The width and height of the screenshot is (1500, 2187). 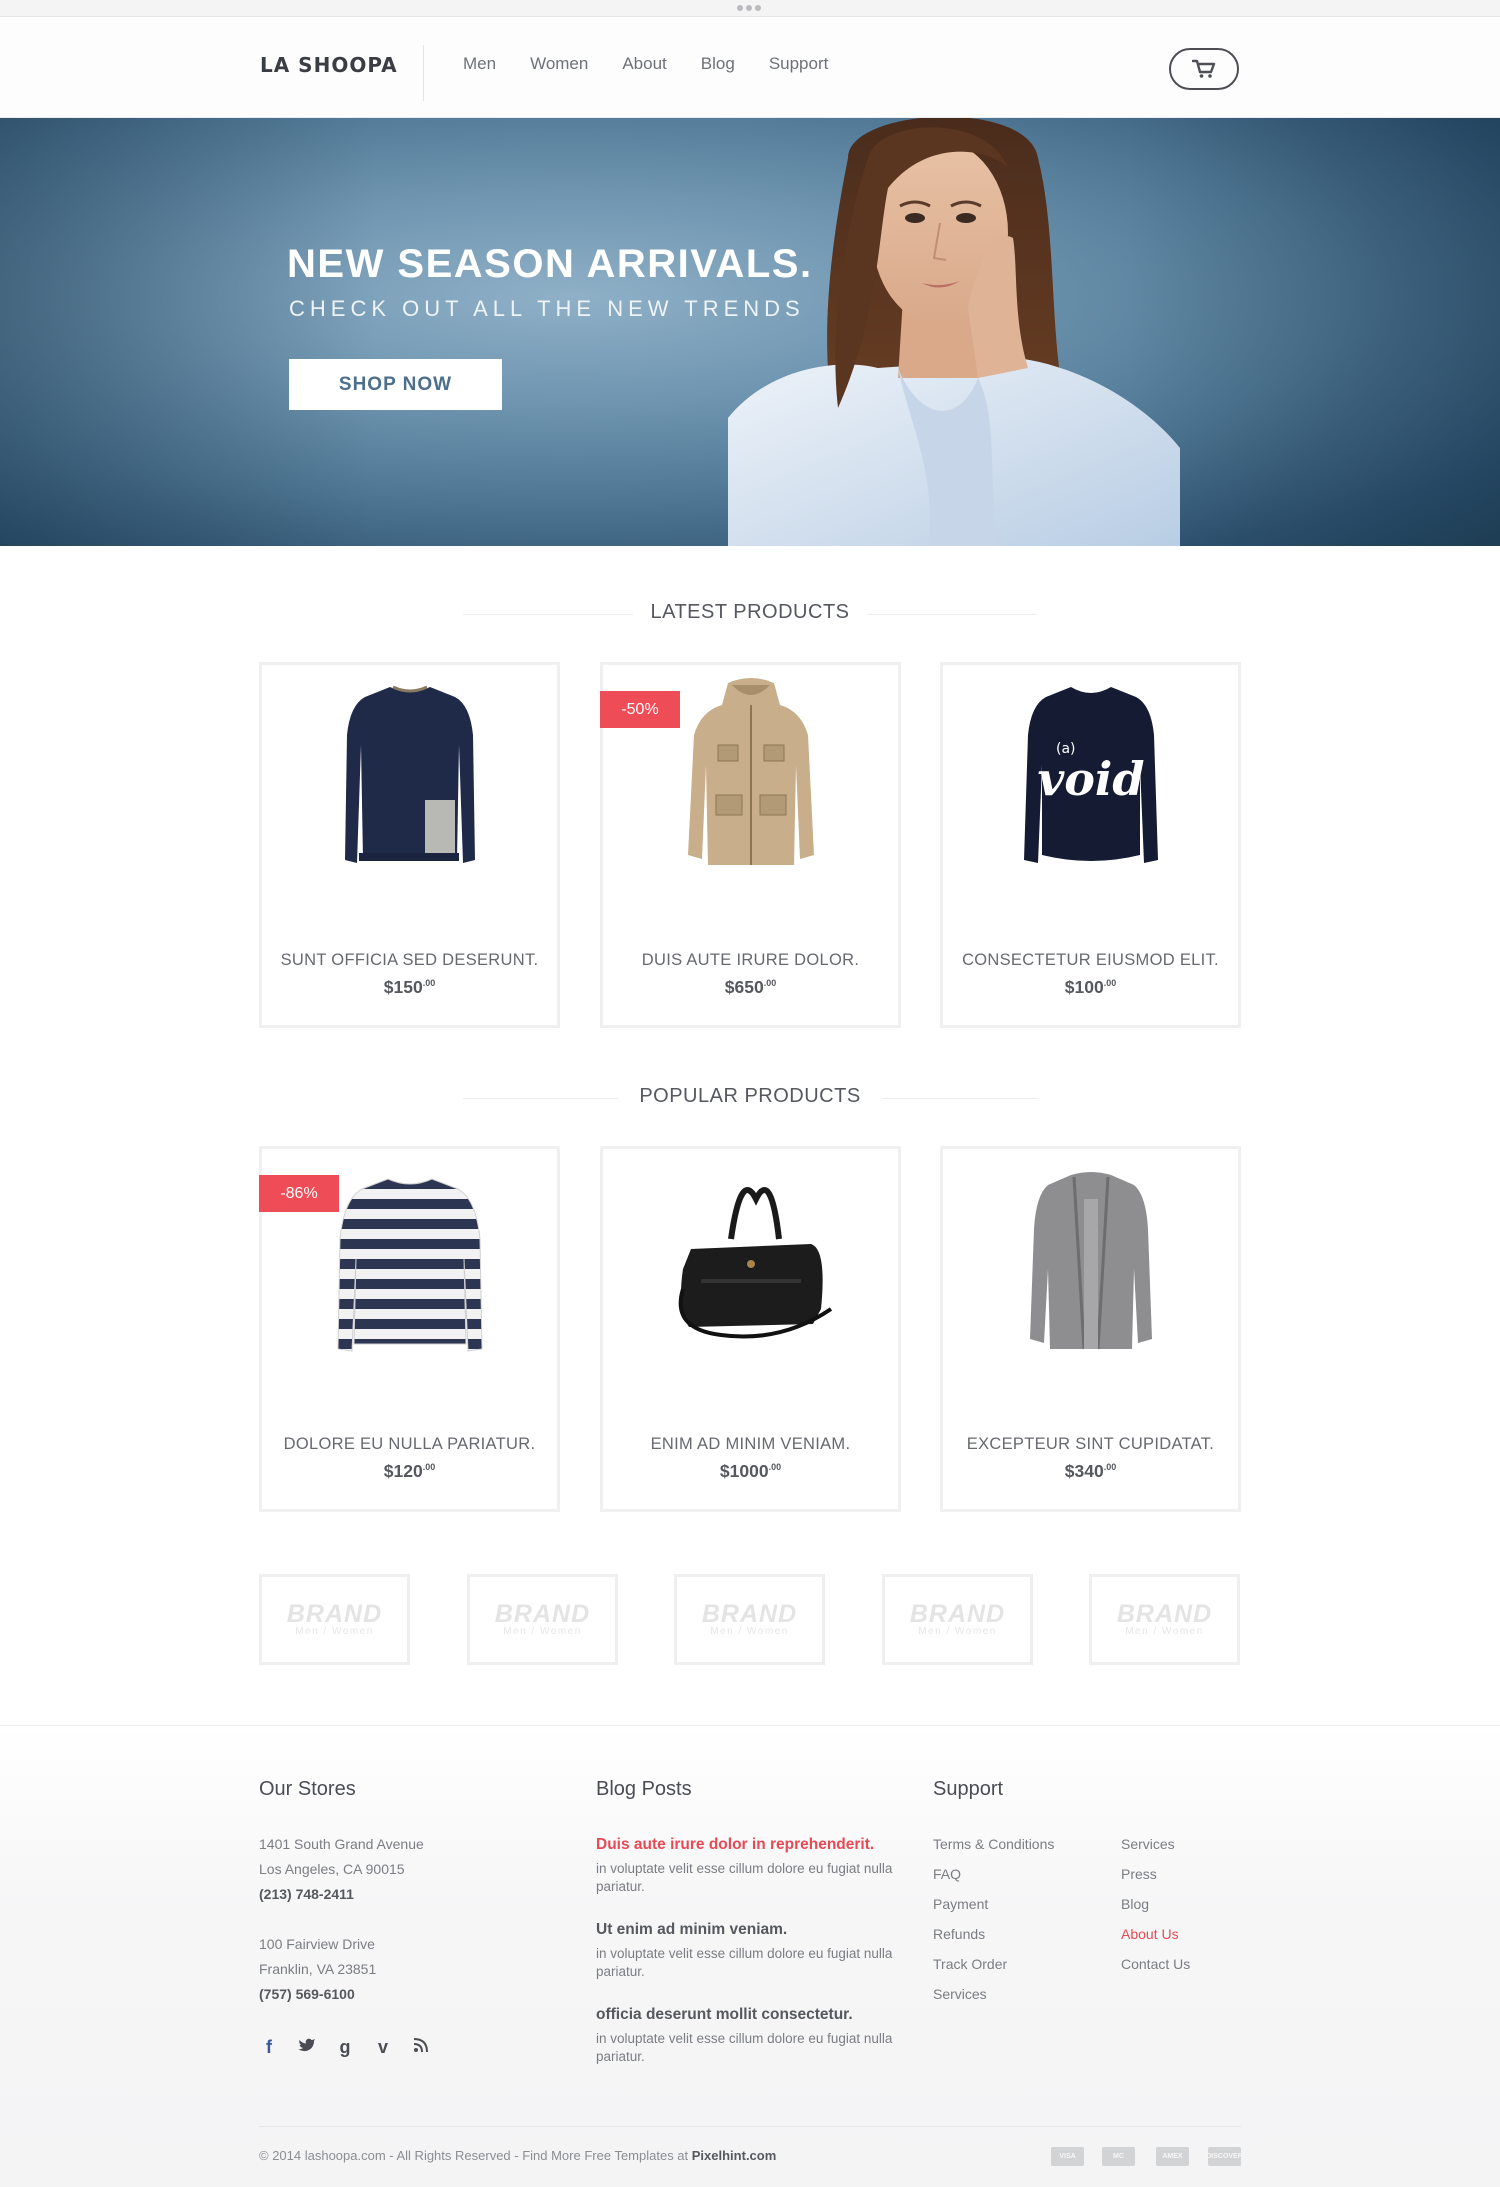 I want to click on support-heading: Support, so click(x=968, y=1789).